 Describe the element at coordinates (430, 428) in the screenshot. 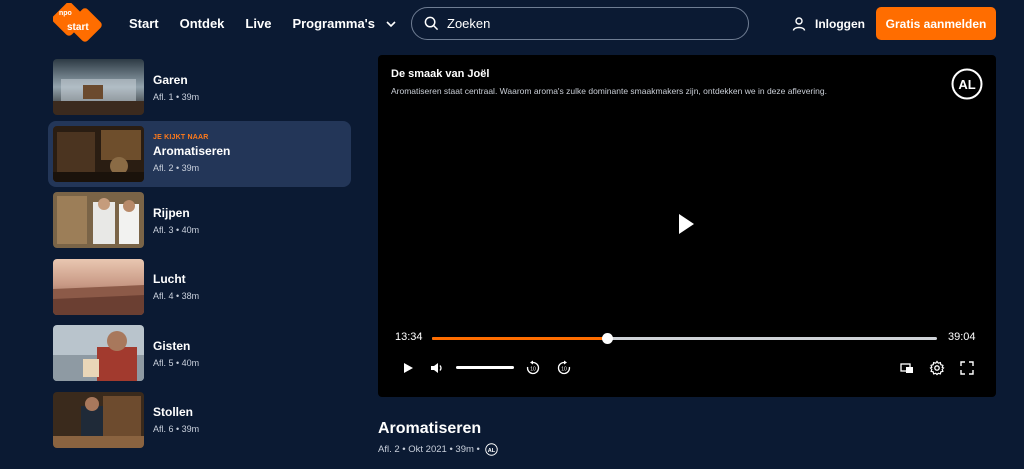

I see `episode-heading: Aromatiseren` at that location.